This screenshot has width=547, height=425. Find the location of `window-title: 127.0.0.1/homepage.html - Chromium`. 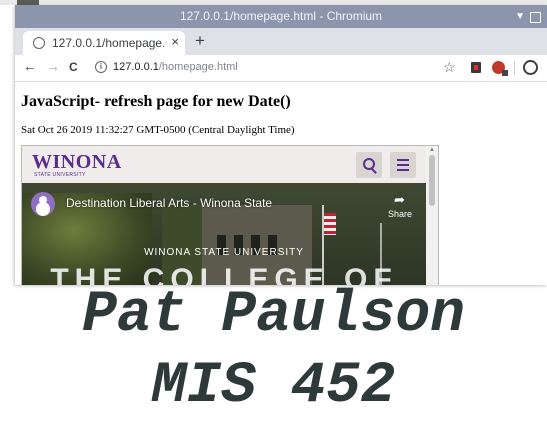

window-title: 127.0.0.1/homepage.html - Chromium is located at coordinates (281, 16).